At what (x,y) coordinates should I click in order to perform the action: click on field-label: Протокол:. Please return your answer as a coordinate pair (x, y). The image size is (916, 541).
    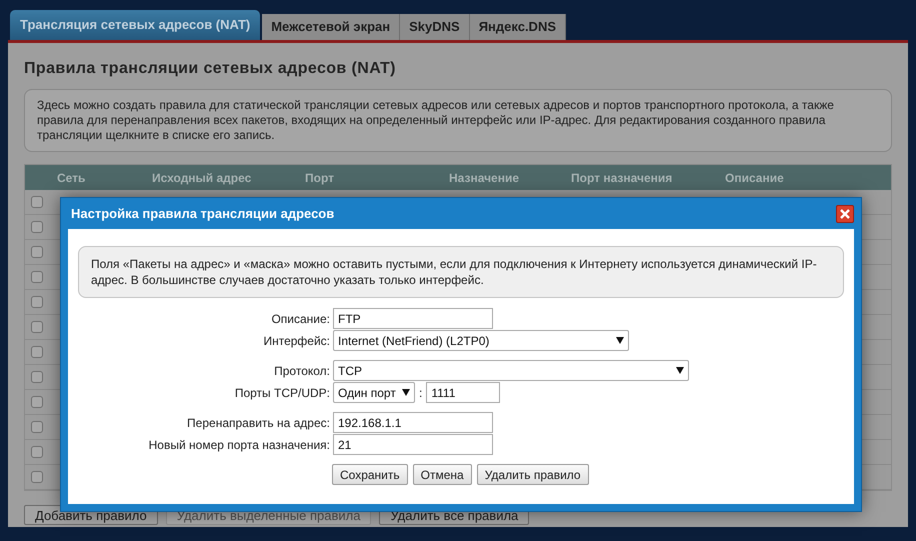
    Looking at the image, I should click on (302, 371).